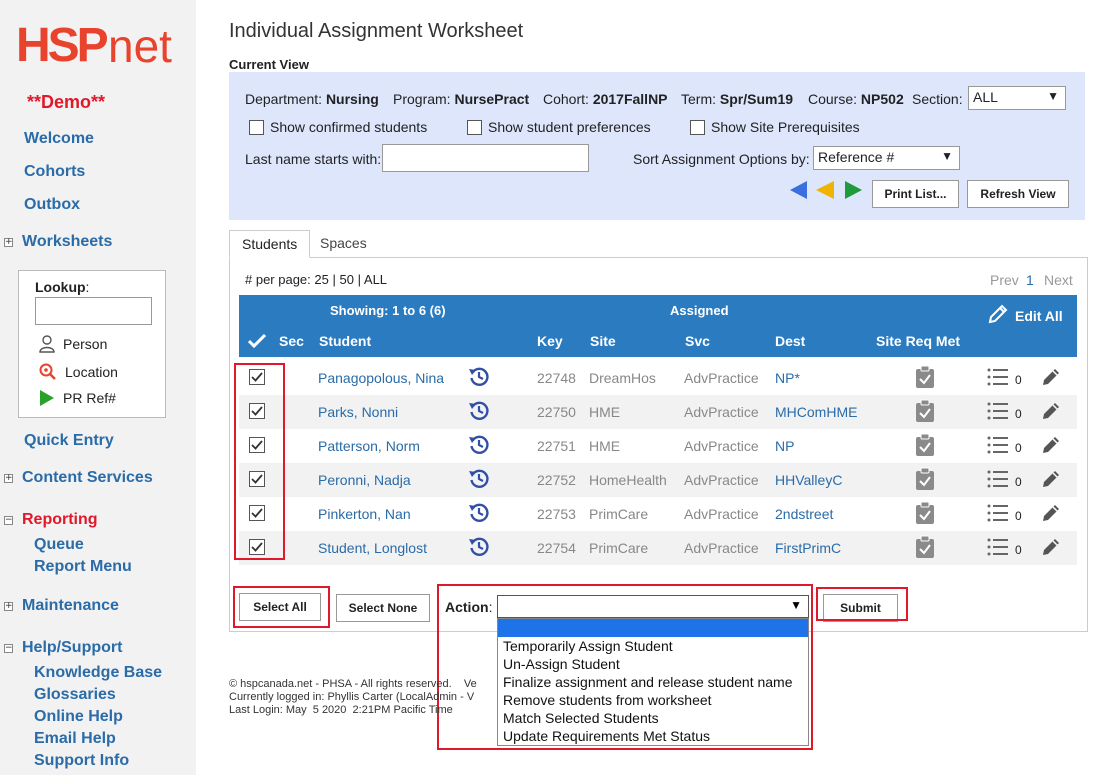 The height and width of the screenshot is (775, 1101). I want to click on col-student: Student, so click(345, 341).